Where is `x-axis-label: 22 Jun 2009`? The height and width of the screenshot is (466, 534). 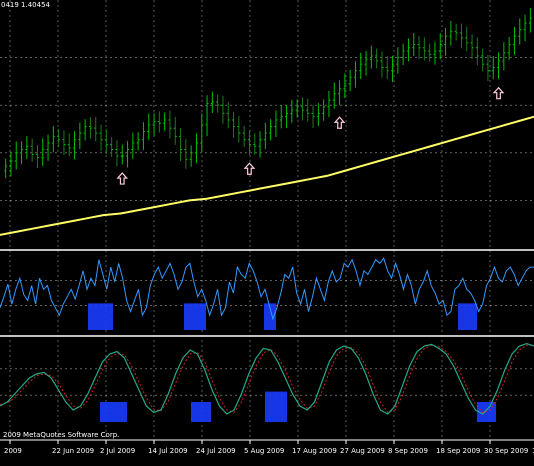
x-axis-label: 22 Jun 2009 is located at coordinates (73, 451).